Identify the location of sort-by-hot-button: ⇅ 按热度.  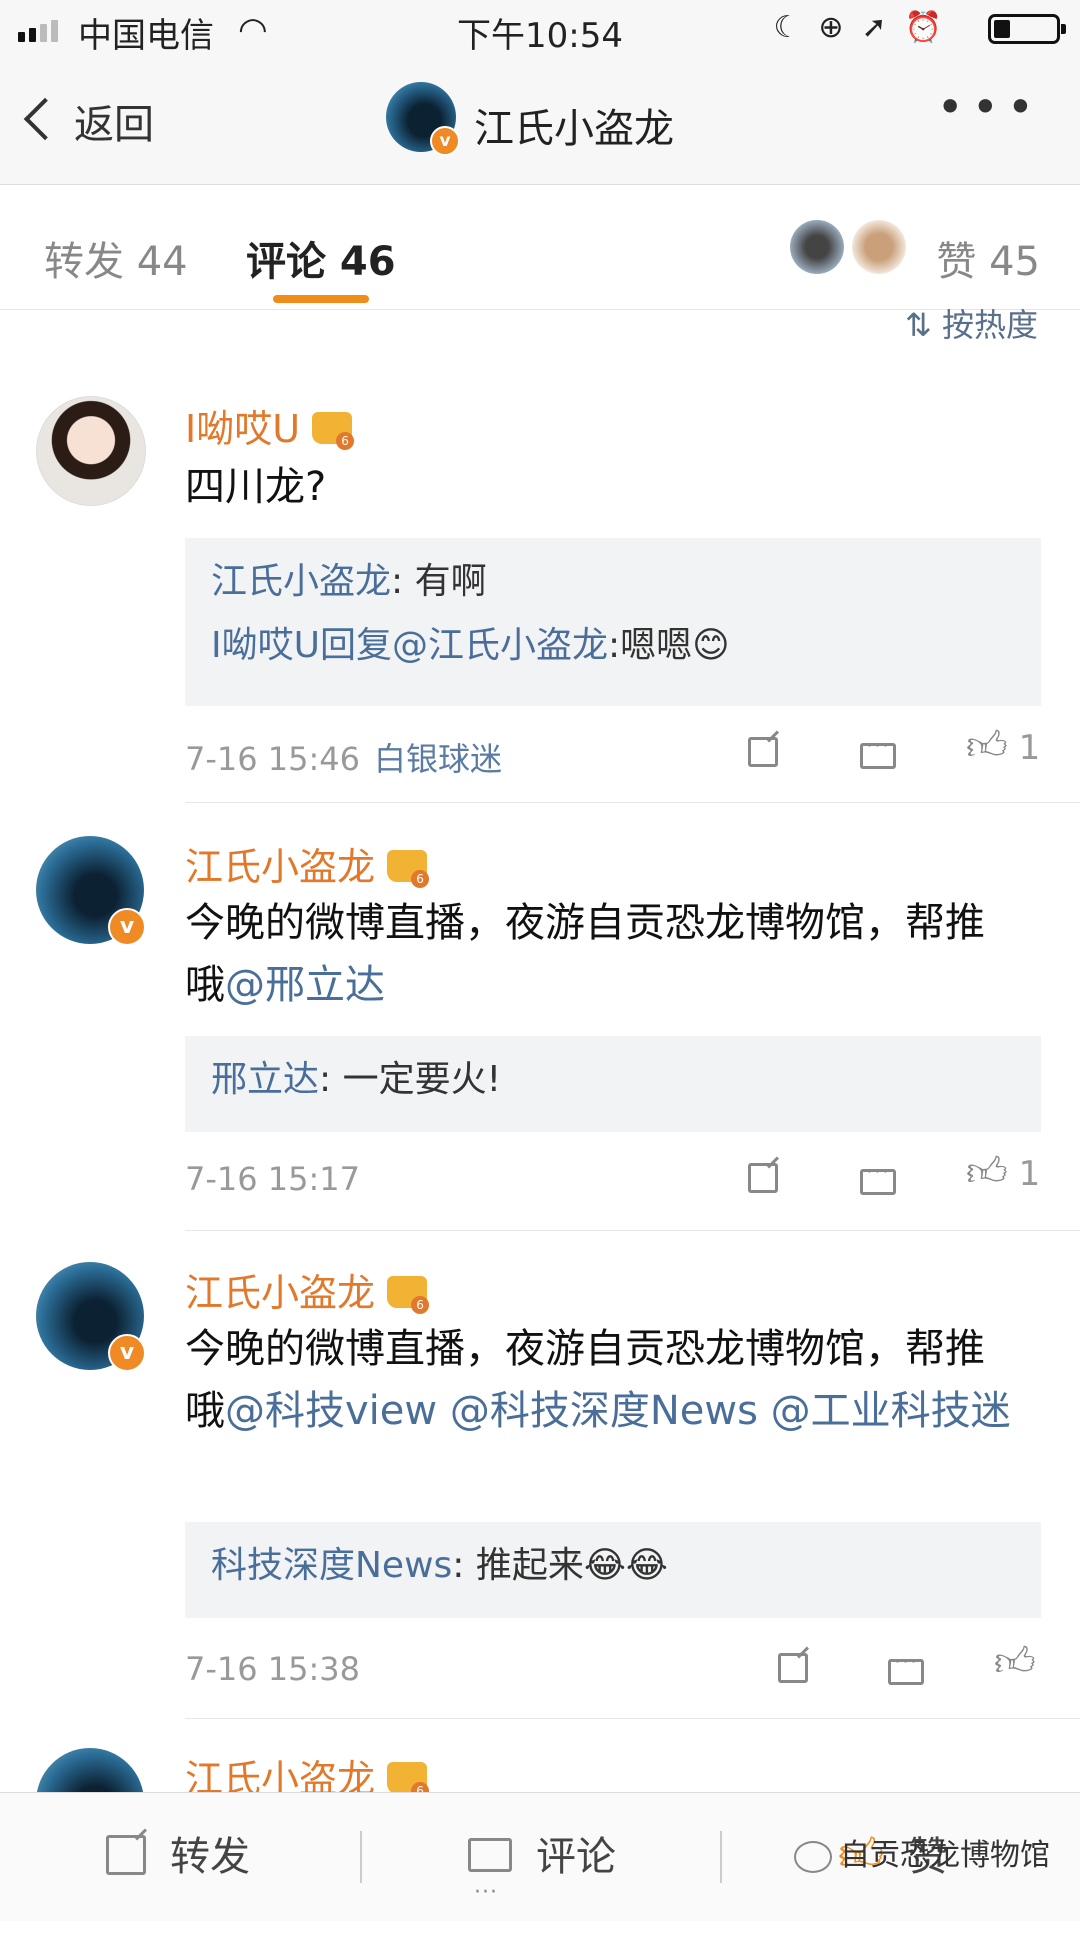
(971, 323).